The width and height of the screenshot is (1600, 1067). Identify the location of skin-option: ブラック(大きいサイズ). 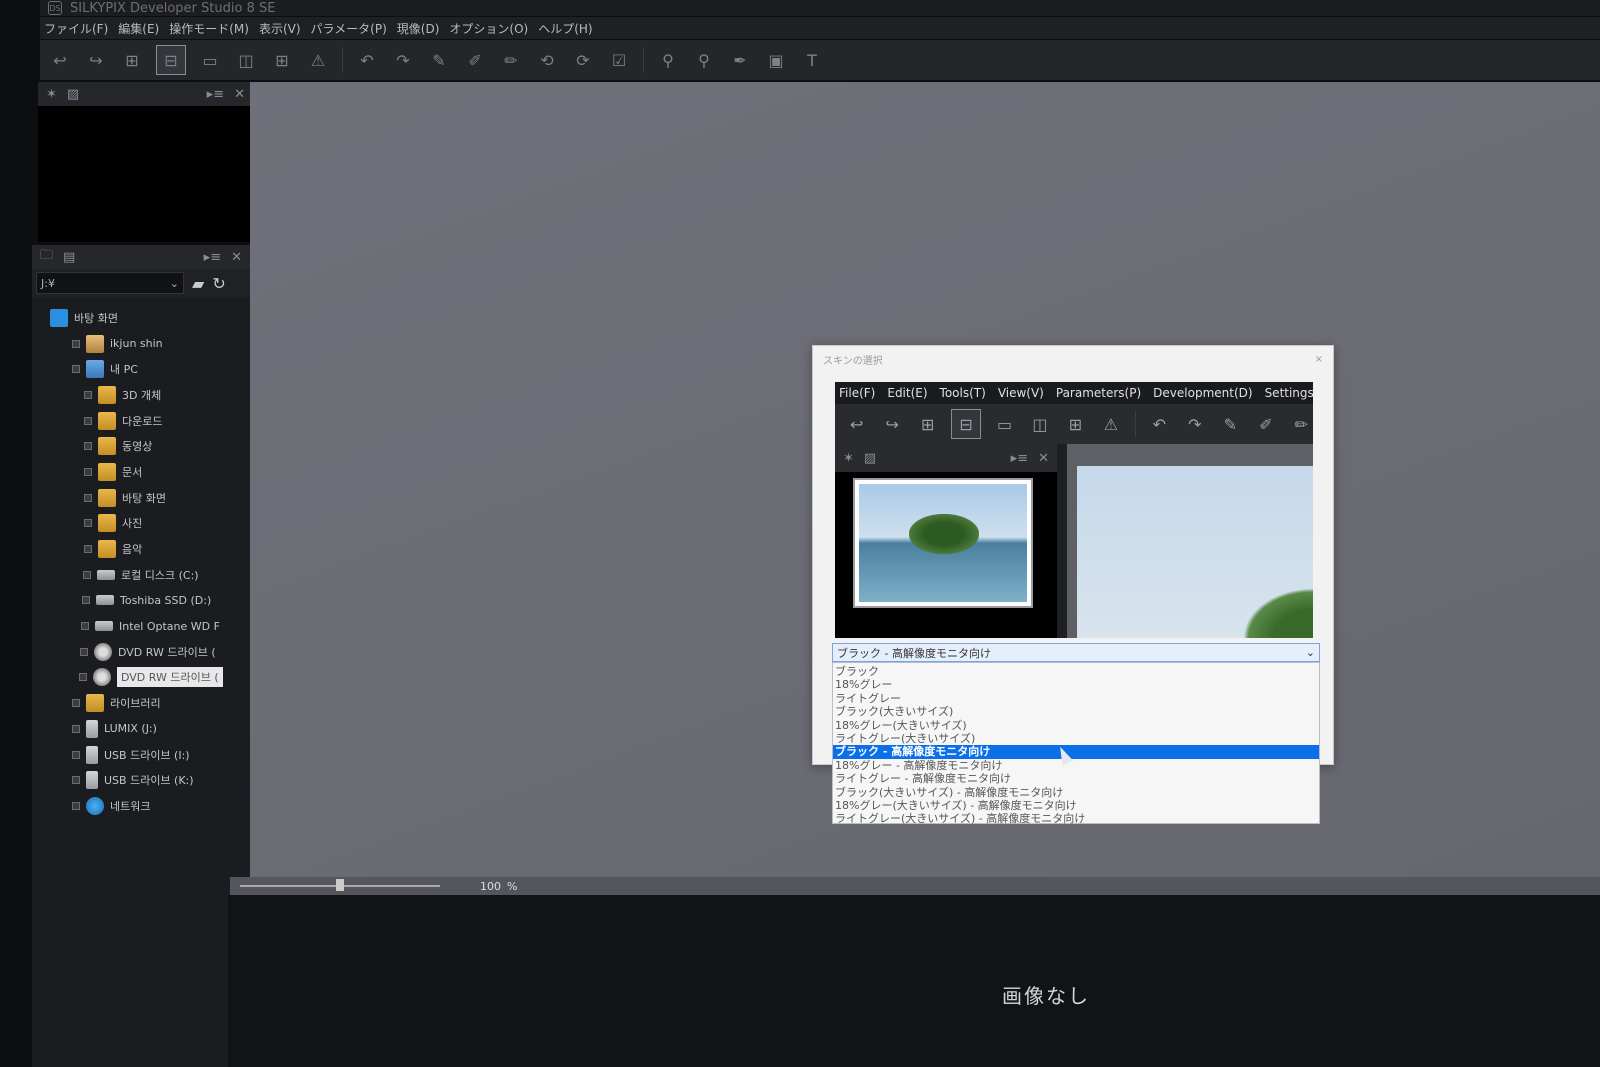
(1076, 711).